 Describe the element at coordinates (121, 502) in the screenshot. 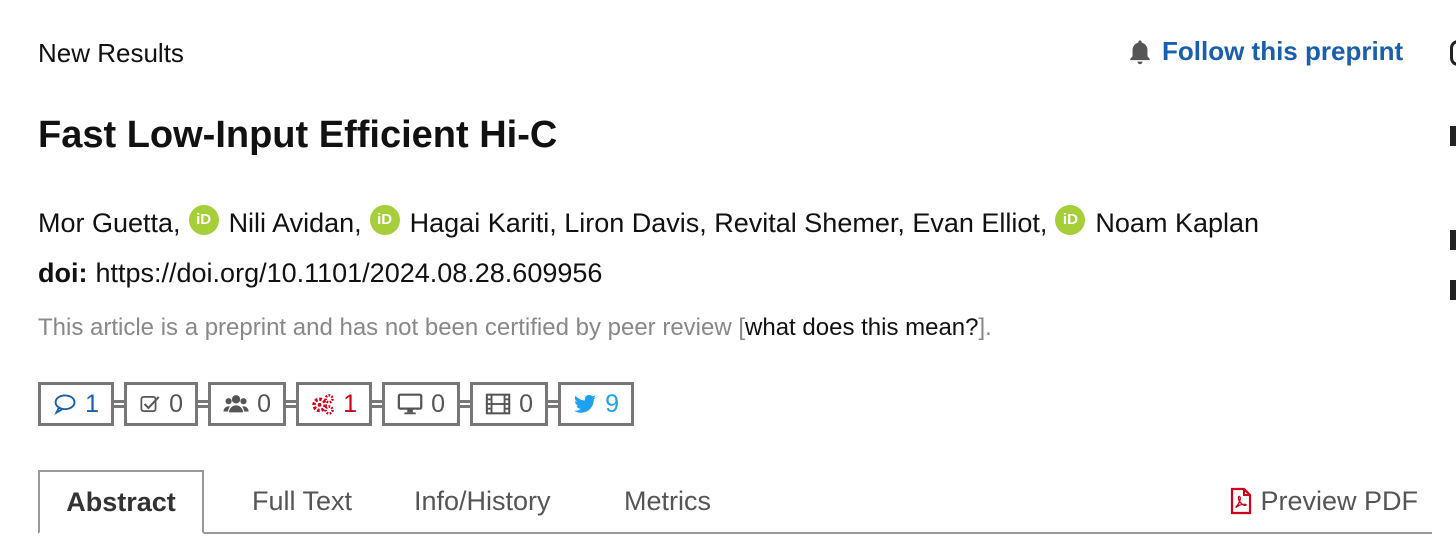

I see `tab-abstract: Abstract` at that location.